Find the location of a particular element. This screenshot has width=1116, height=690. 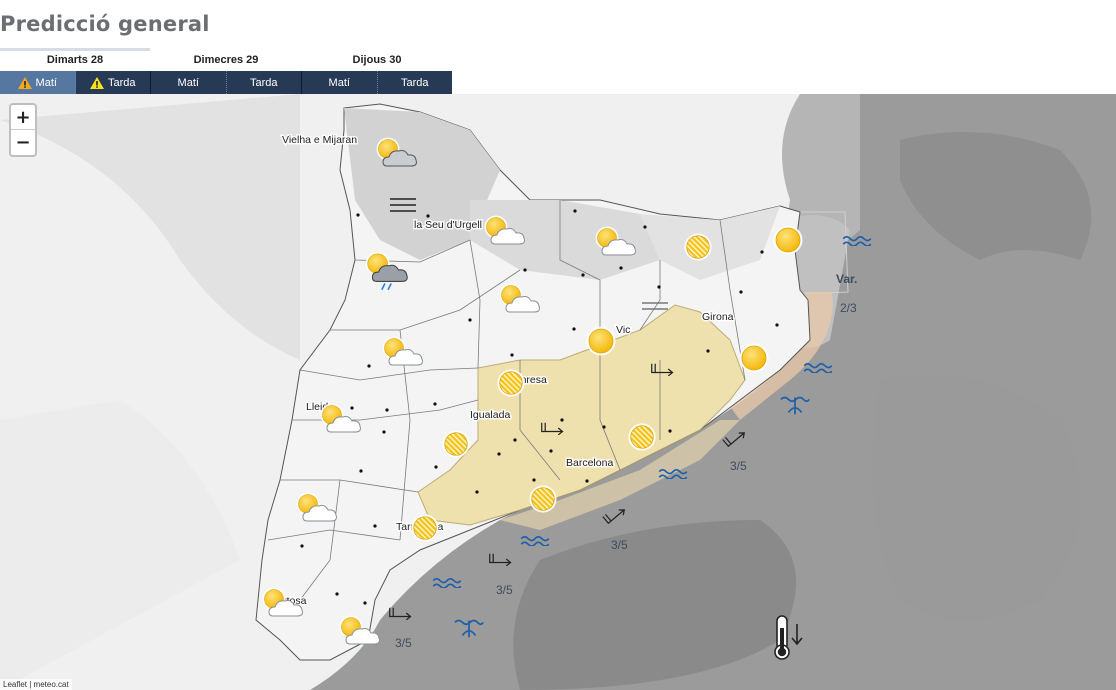

tab-tuesday-afternoon: Tarda is located at coordinates (113, 82).